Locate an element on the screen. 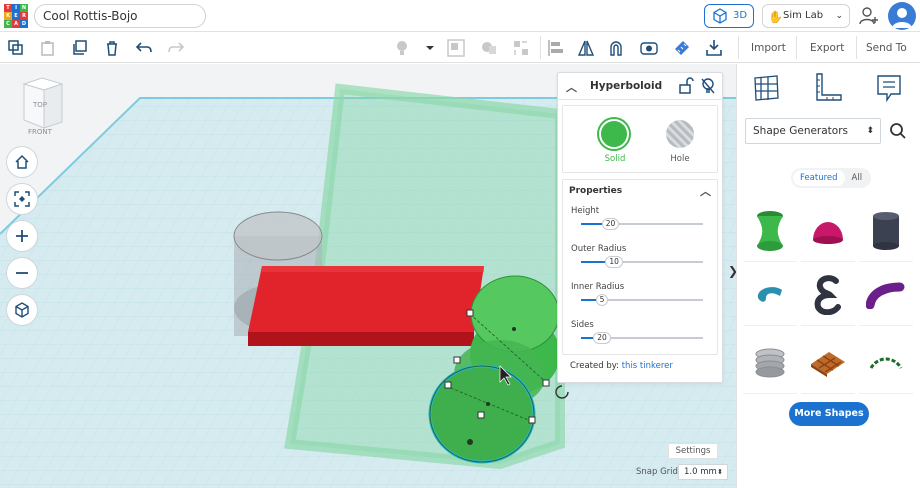  shape-letter-e is located at coordinates (828, 295).